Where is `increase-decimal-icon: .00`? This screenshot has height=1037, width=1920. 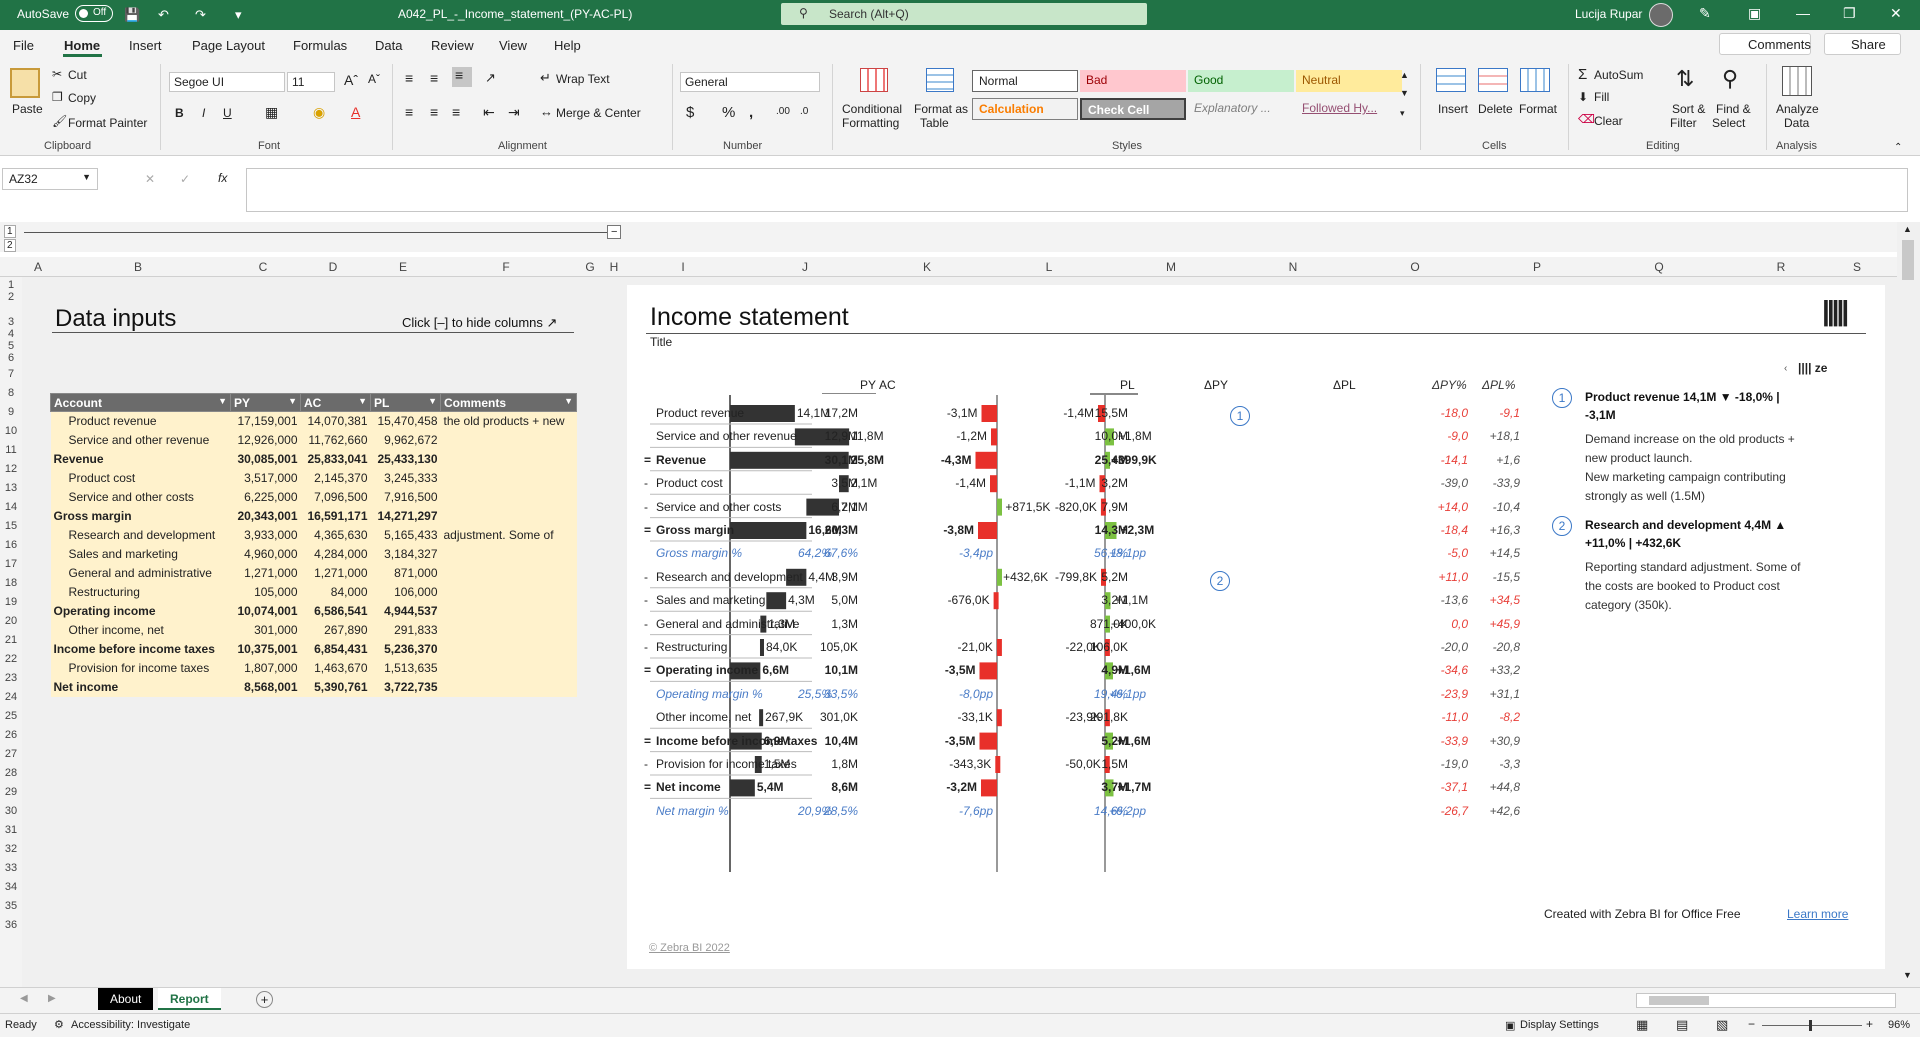 increase-decimal-icon: .00 is located at coordinates (783, 111).